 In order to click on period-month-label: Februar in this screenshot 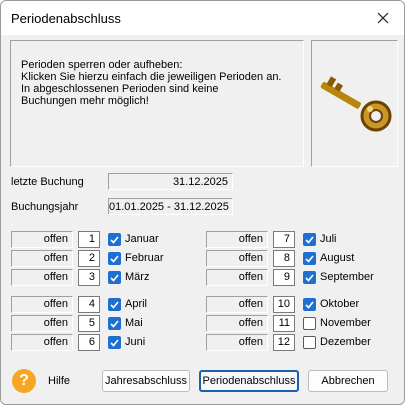, I will do `click(144, 258)`.